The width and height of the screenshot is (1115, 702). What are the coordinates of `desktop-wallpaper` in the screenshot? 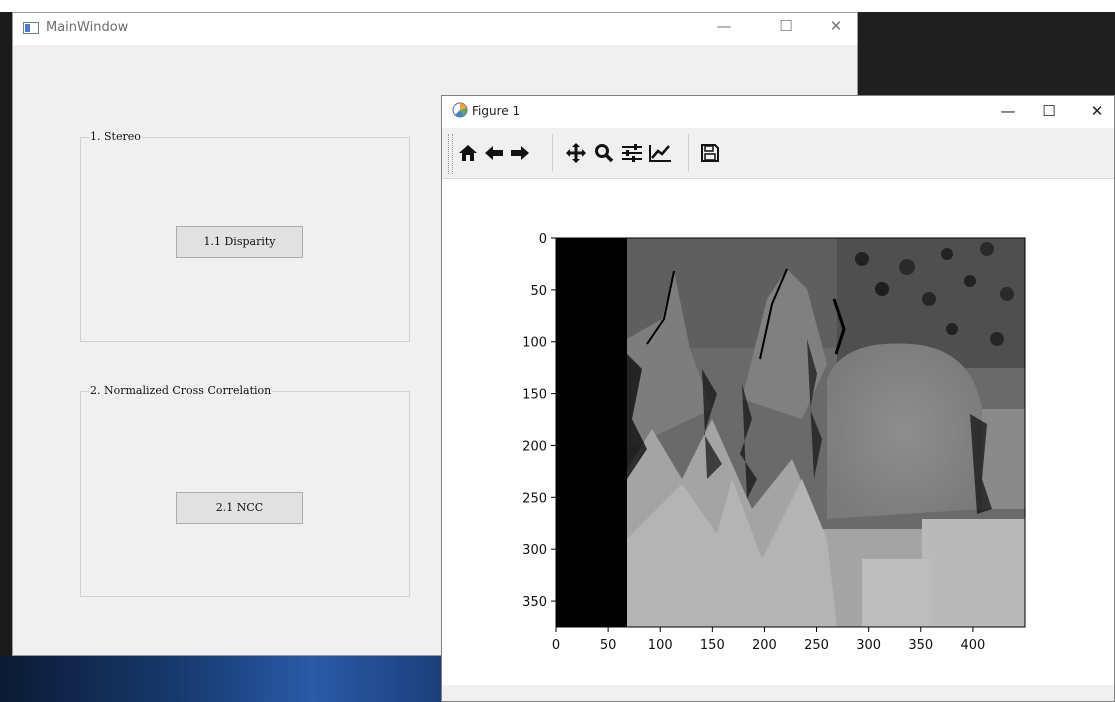 It's located at (222, 679).